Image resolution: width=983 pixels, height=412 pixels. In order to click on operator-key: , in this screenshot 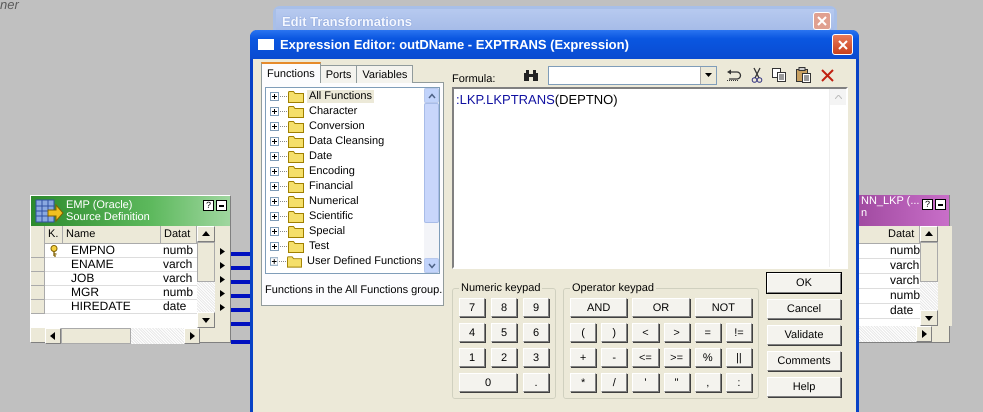, I will do `click(707, 382)`.